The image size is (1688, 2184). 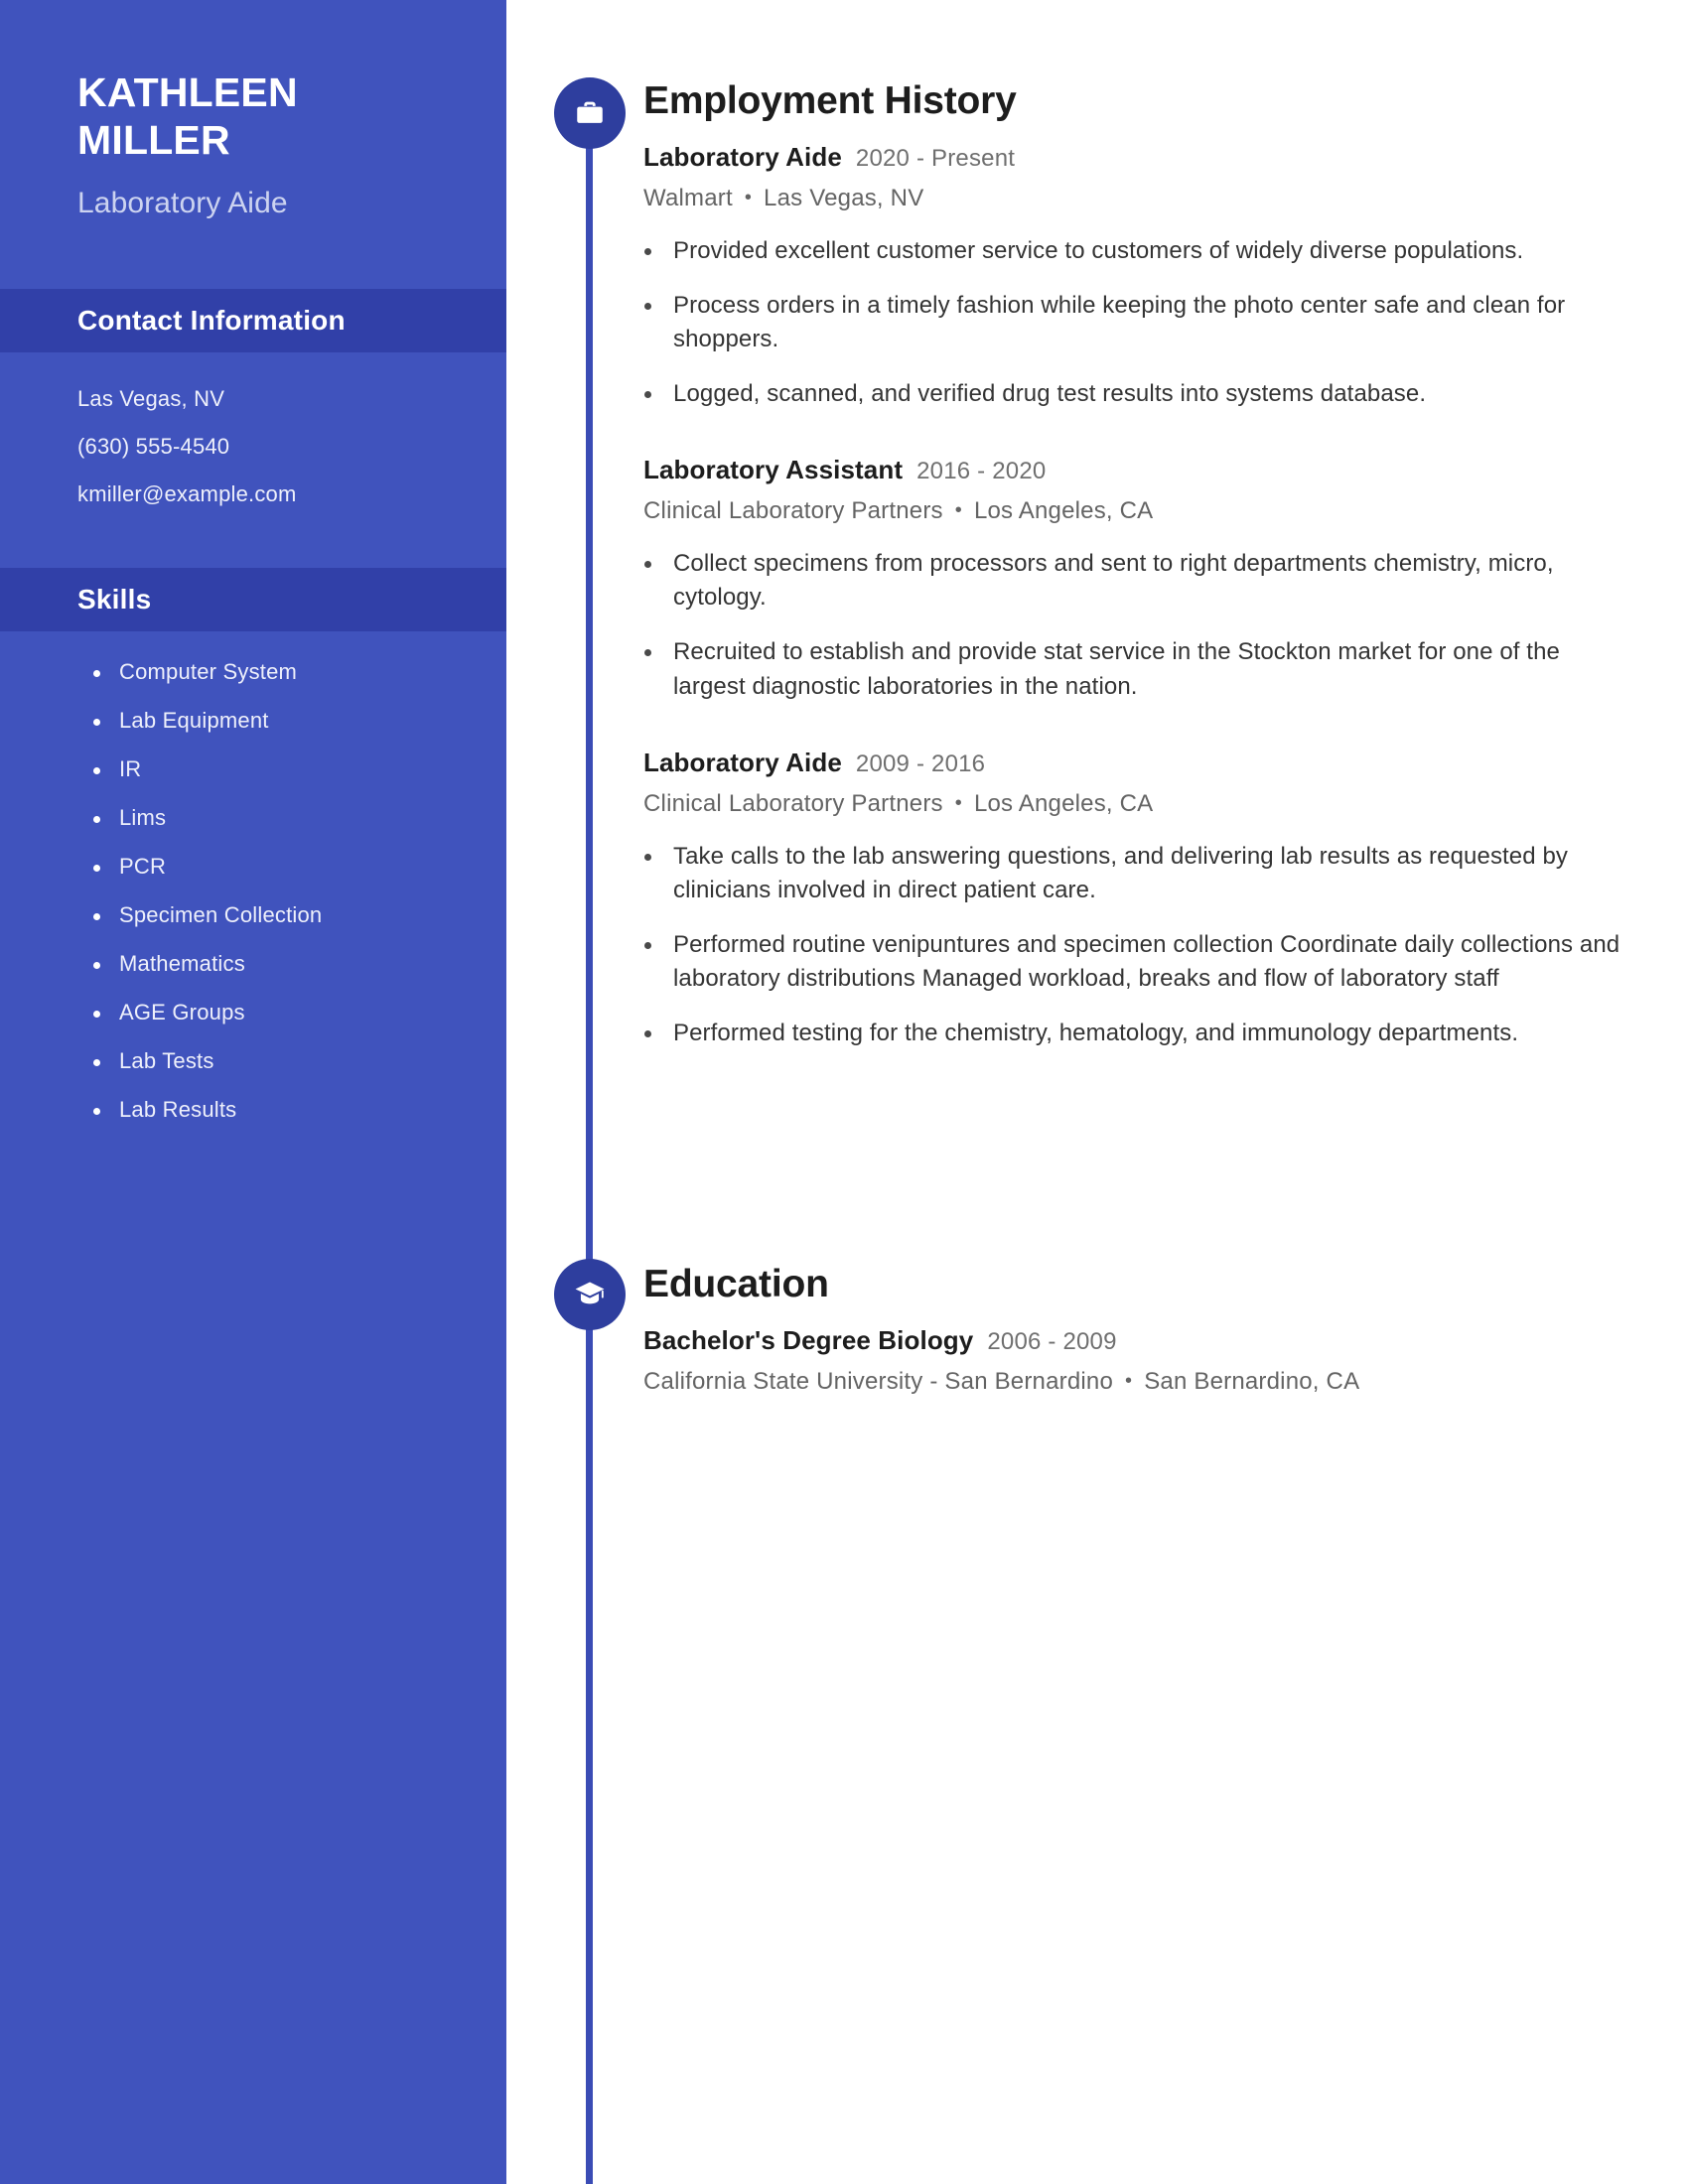 I want to click on skill-item: Lims, so click(x=298, y=817).